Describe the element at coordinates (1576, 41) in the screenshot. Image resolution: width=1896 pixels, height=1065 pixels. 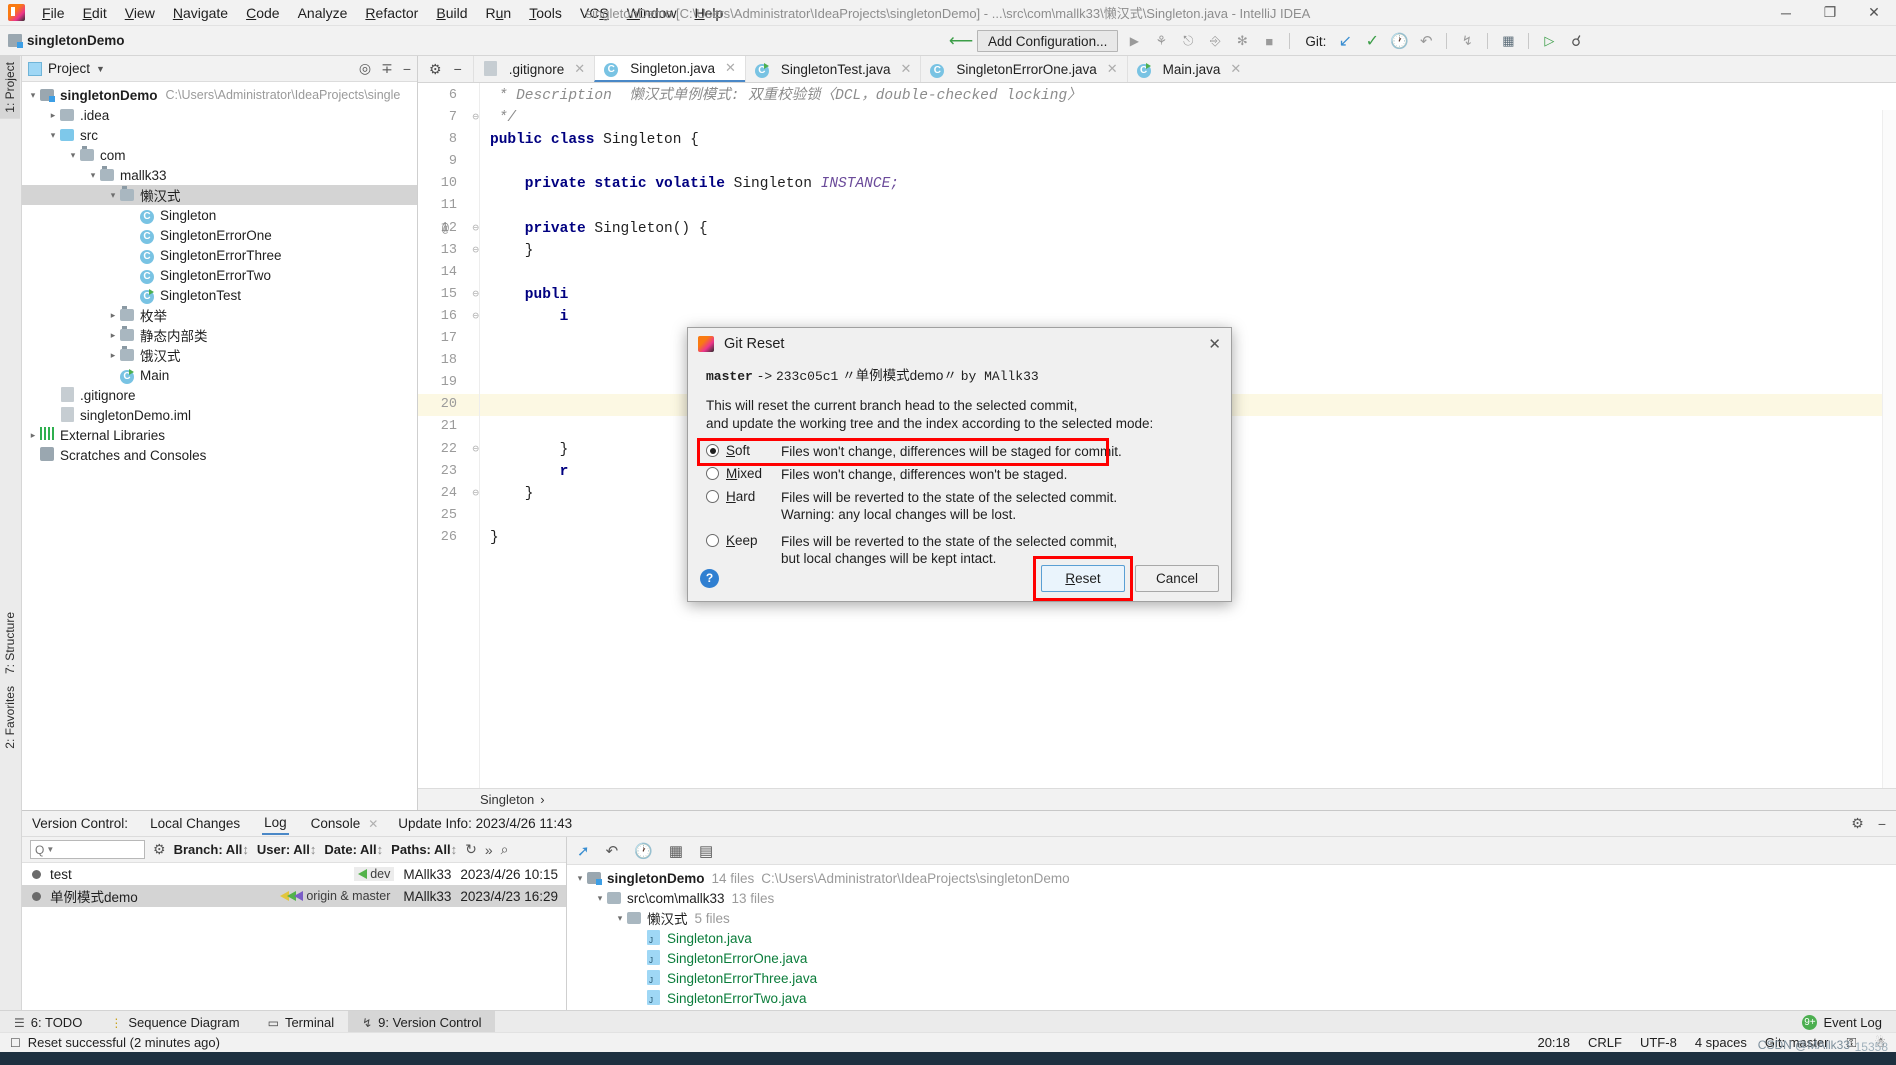
I see `search-everywhere-icon: ☌` at that location.